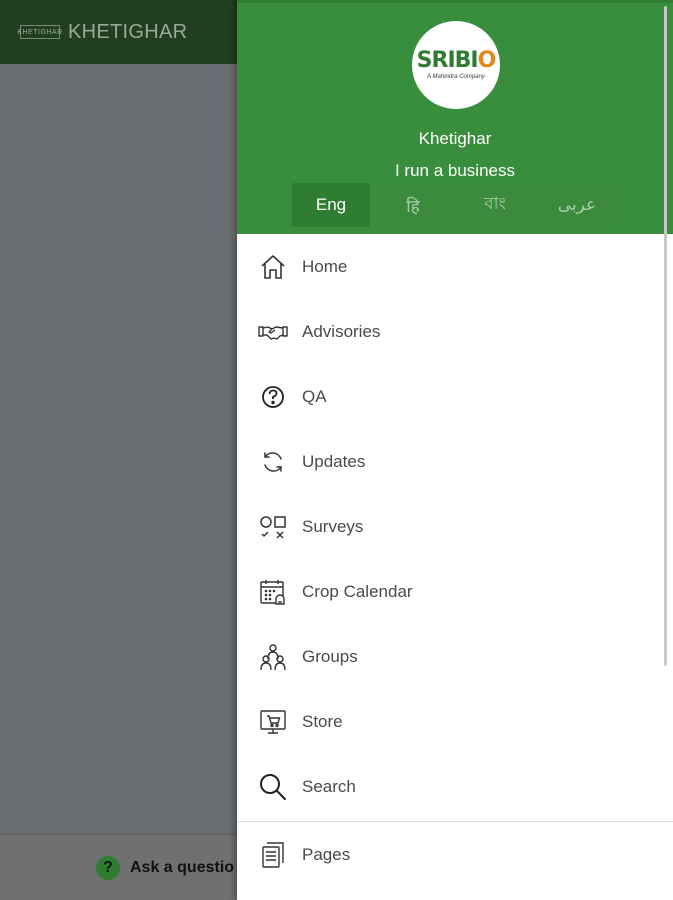 This screenshot has width=673, height=900. What do you see at coordinates (456, 77) in the screenshot?
I see `brand-tagline: A Mahindra Company` at bounding box center [456, 77].